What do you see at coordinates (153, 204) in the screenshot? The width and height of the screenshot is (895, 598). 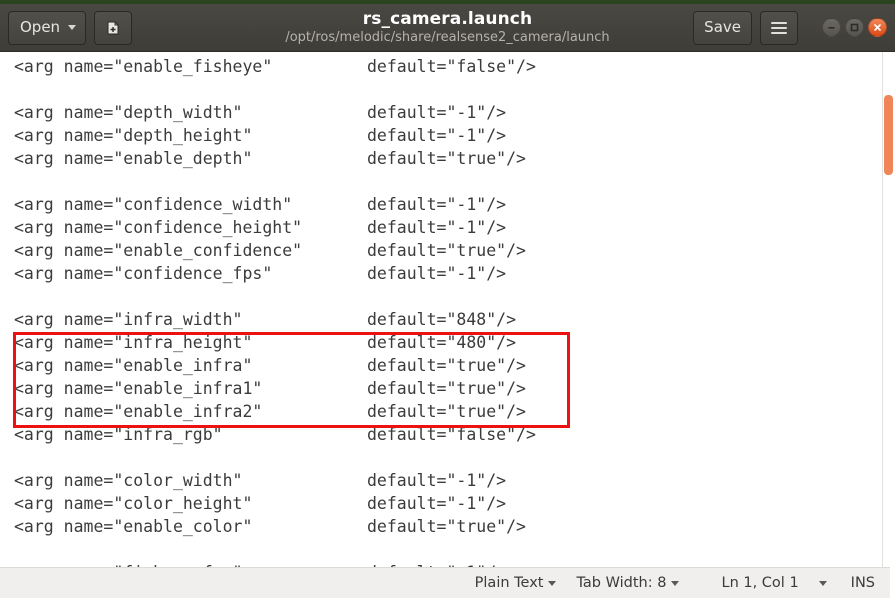 I see `code-line-name: <arg name="confidence_width"` at bounding box center [153, 204].